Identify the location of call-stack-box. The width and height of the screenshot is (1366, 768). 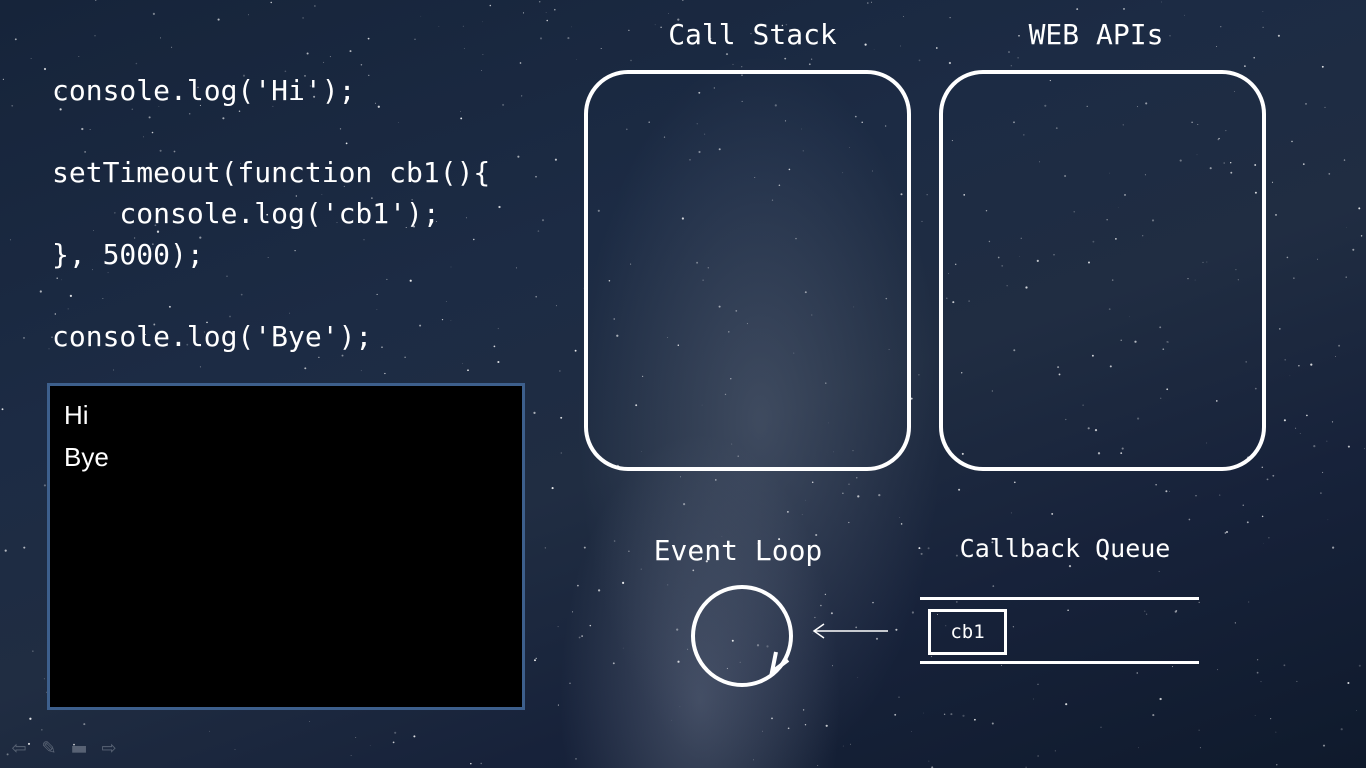
(747, 270).